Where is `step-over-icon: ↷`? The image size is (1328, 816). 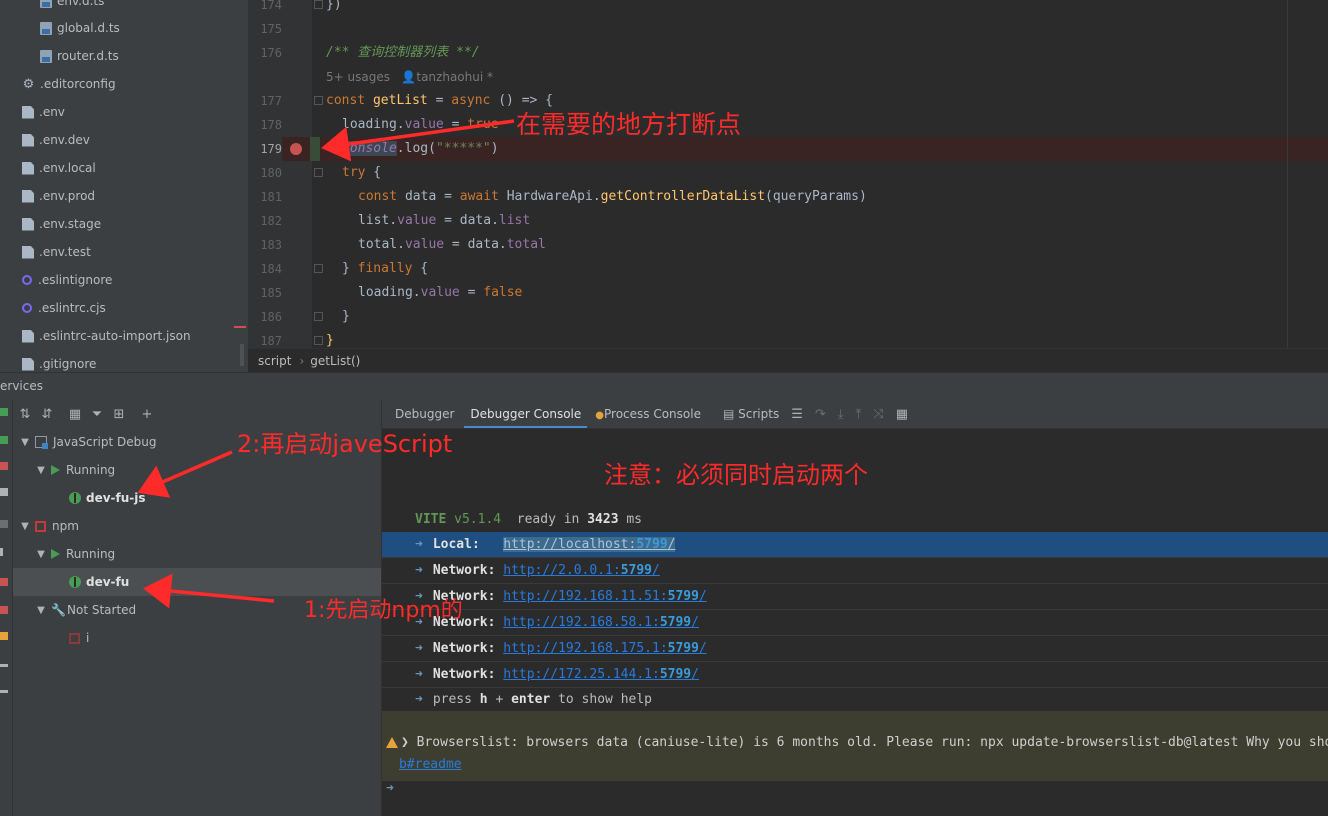
step-over-icon: ↷ is located at coordinates (820, 414).